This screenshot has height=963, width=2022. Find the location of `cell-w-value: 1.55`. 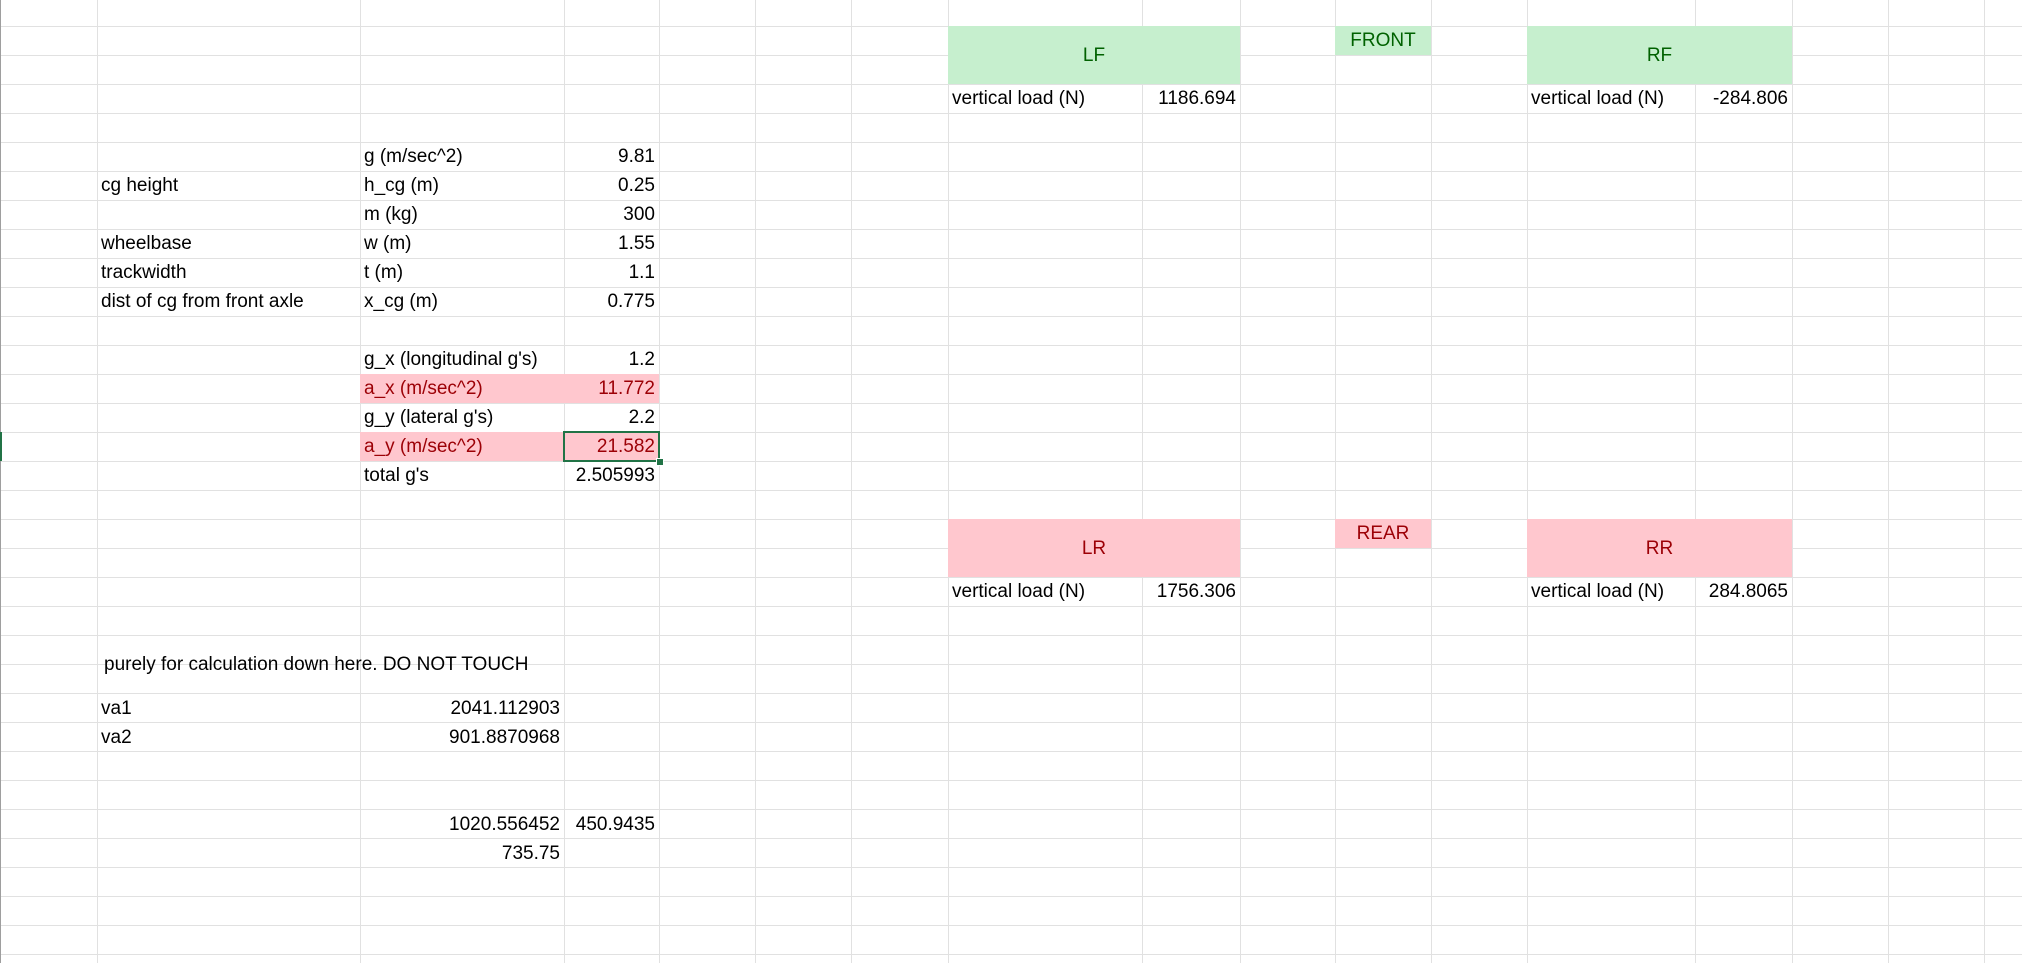

cell-w-value: 1.55 is located at coordinates (611, 243).